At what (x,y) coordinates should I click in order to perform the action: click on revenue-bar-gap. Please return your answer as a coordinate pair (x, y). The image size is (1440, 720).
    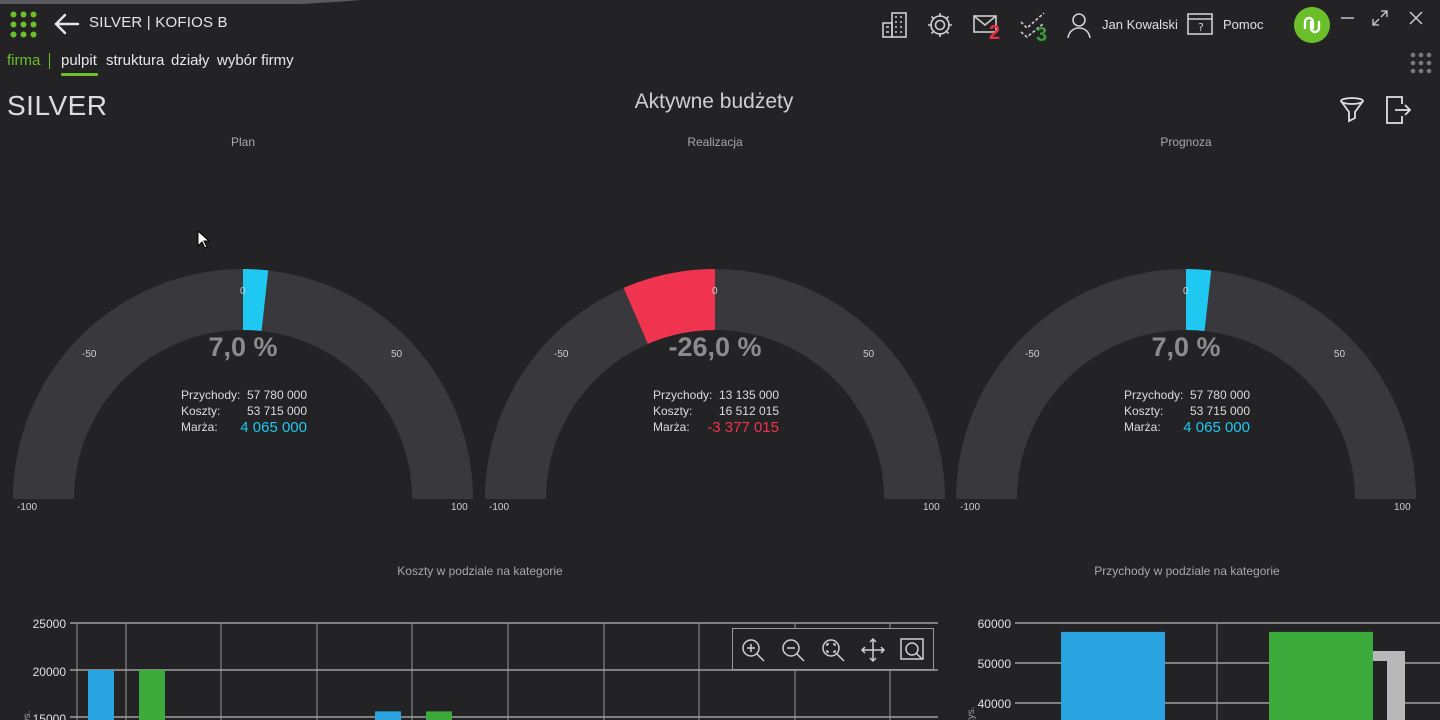
    Looking at the image, I should click on (1380, 690).